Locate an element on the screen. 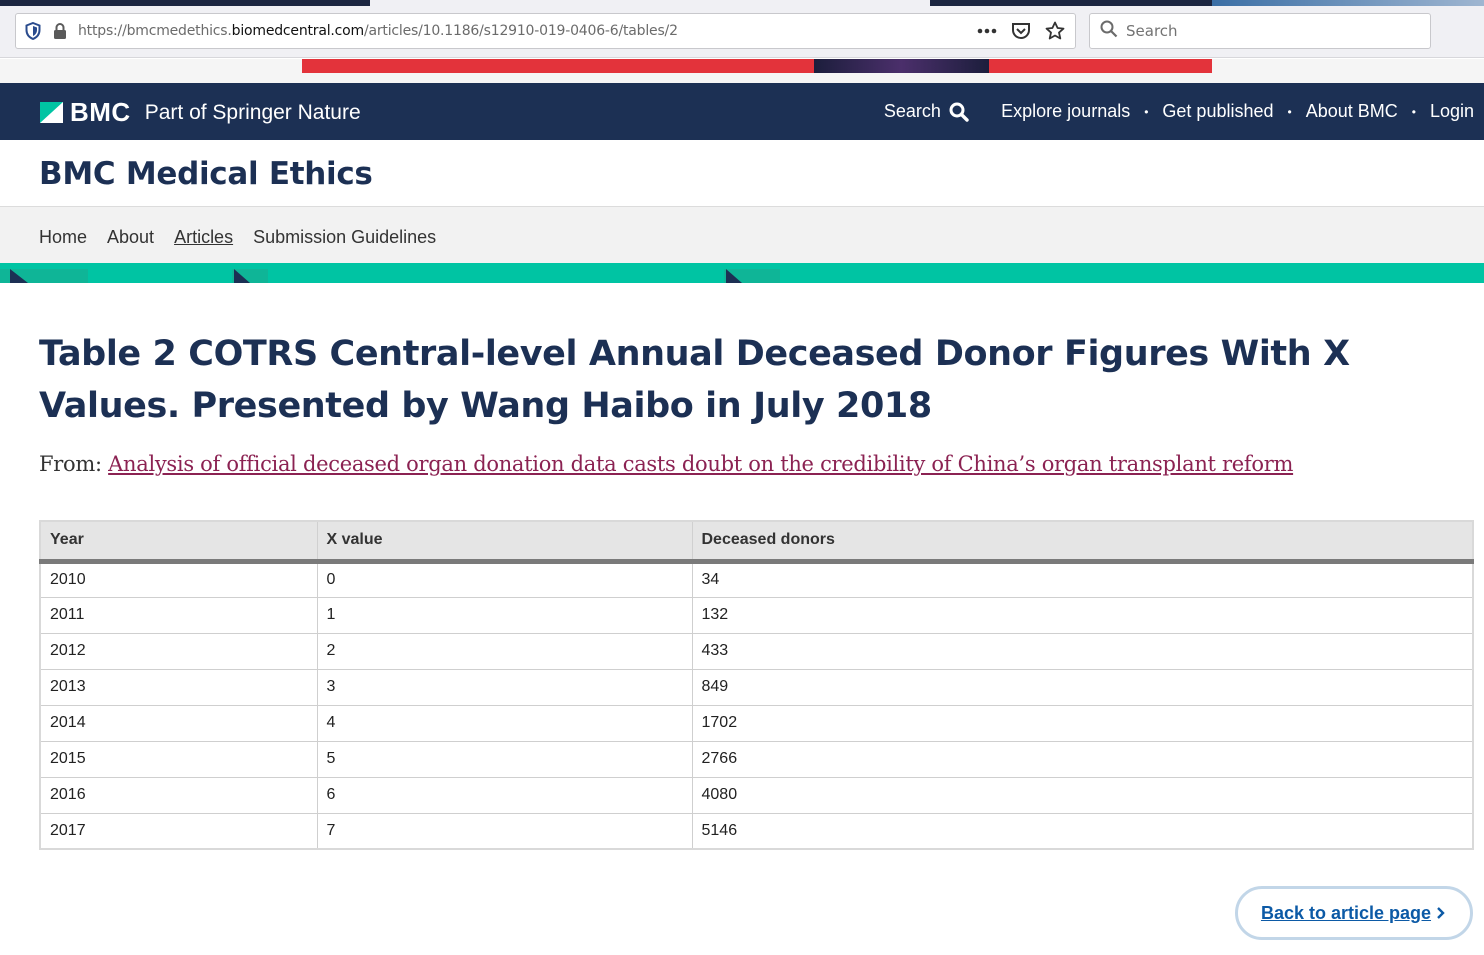 The image size is (1484, 955). nav-about: About is located at coordinates (130, 237).